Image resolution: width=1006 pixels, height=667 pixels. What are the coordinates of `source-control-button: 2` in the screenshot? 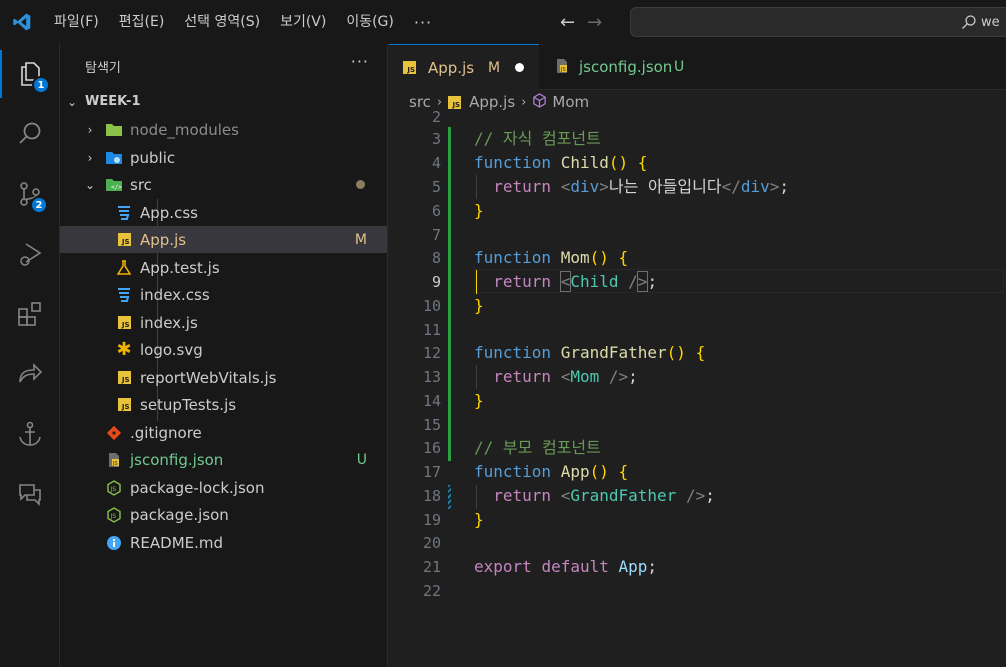 It's located at (30, 194).